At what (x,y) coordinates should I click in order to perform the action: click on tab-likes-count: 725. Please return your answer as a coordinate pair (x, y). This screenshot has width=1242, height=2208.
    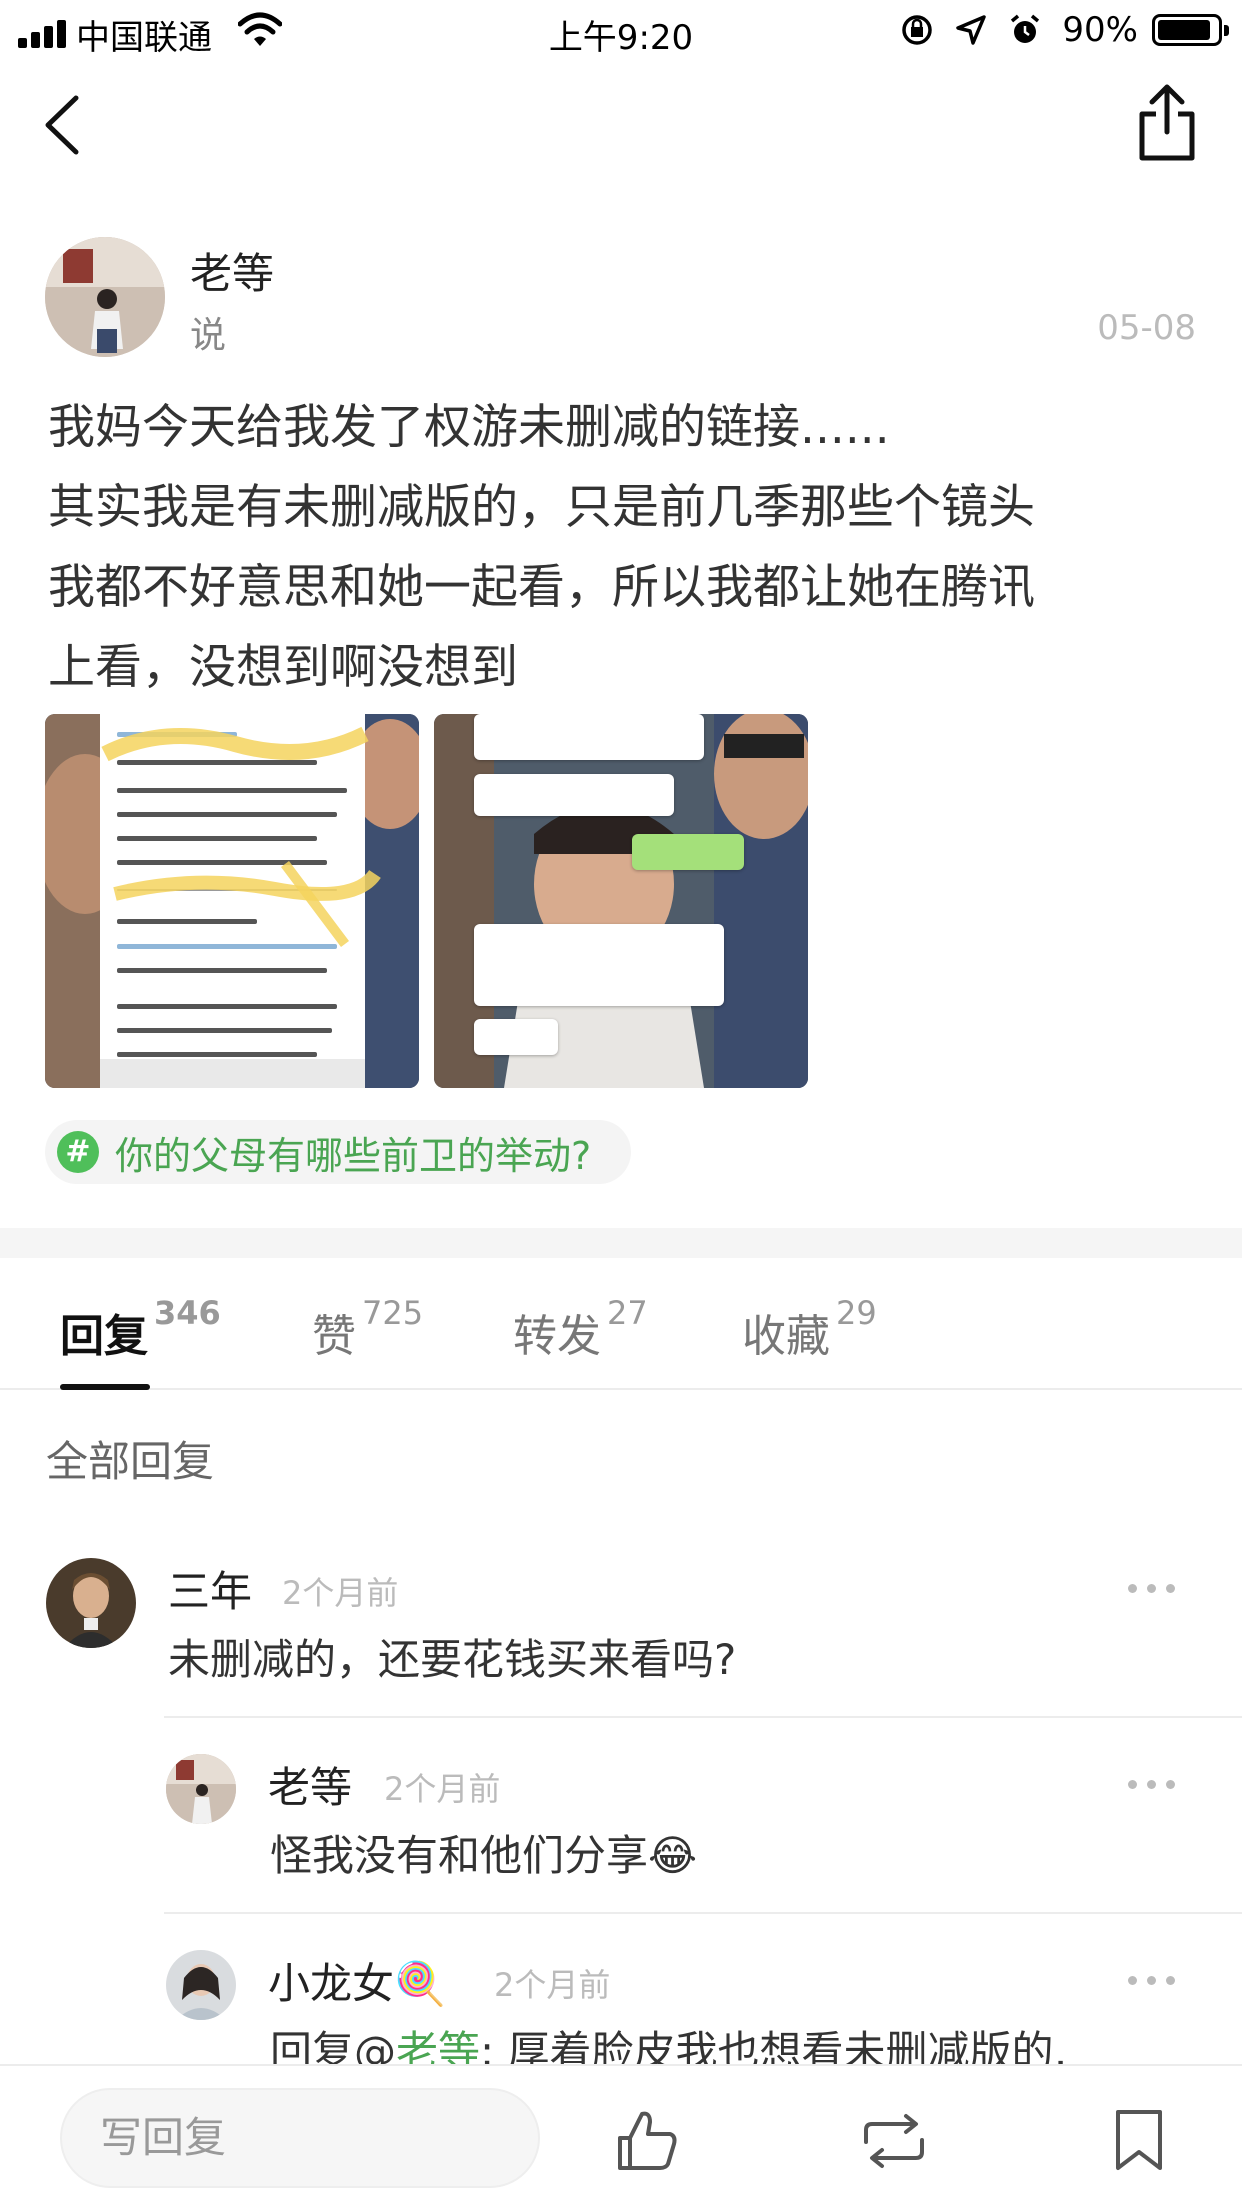
    Looking at the image, I should click on (393, 1313).